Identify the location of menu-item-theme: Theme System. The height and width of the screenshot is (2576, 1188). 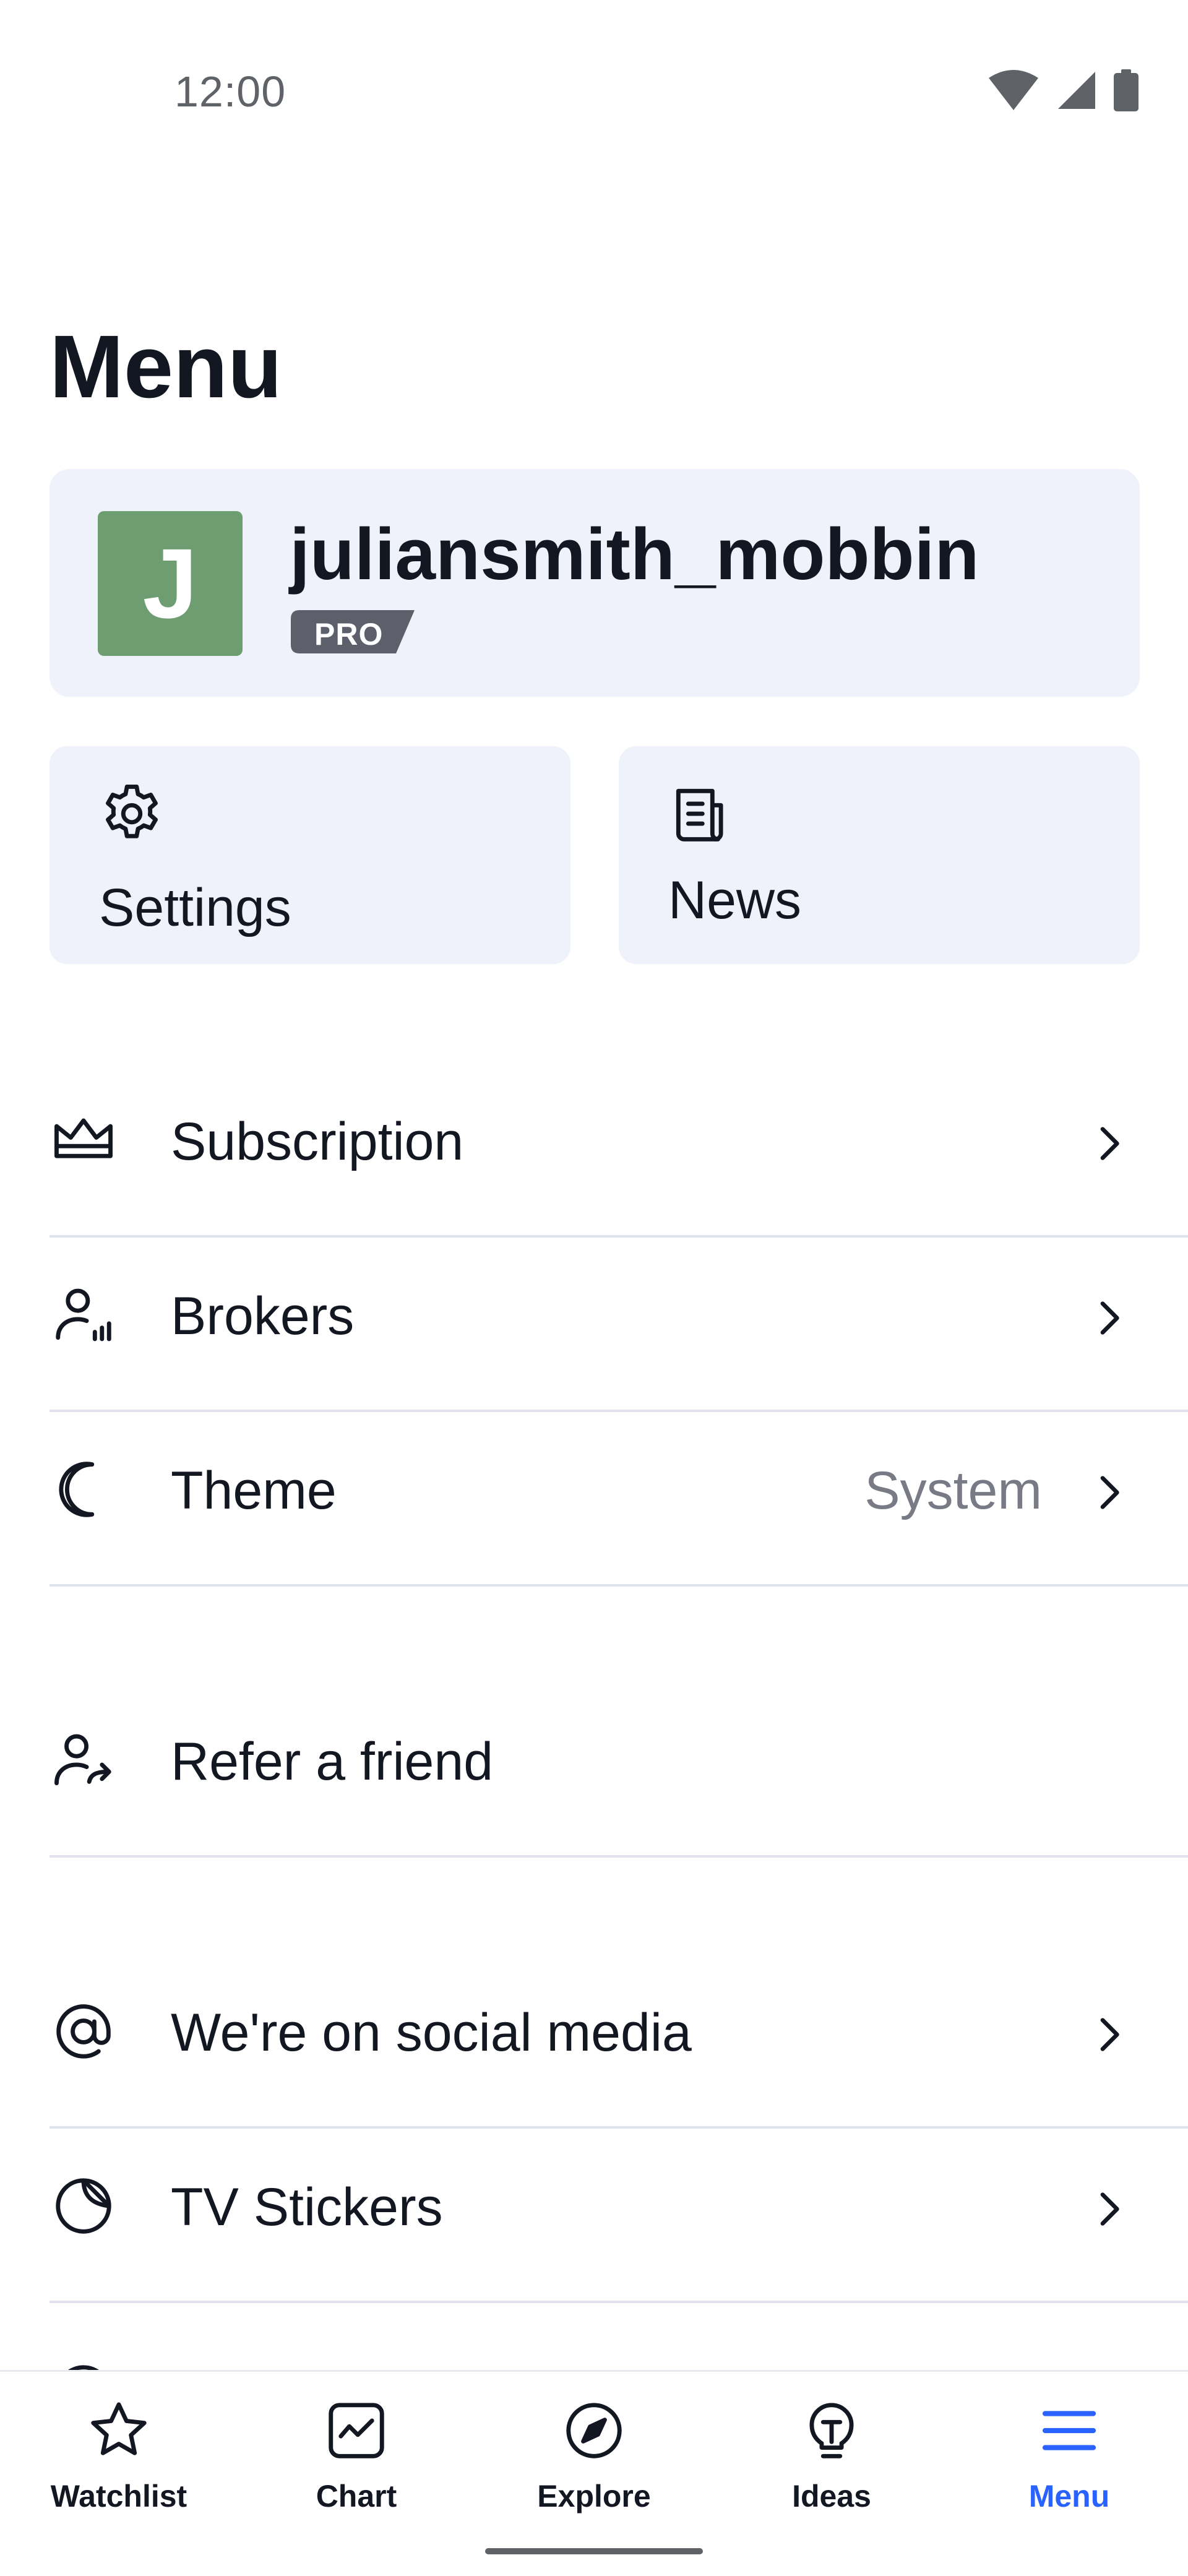
(619, 1499).